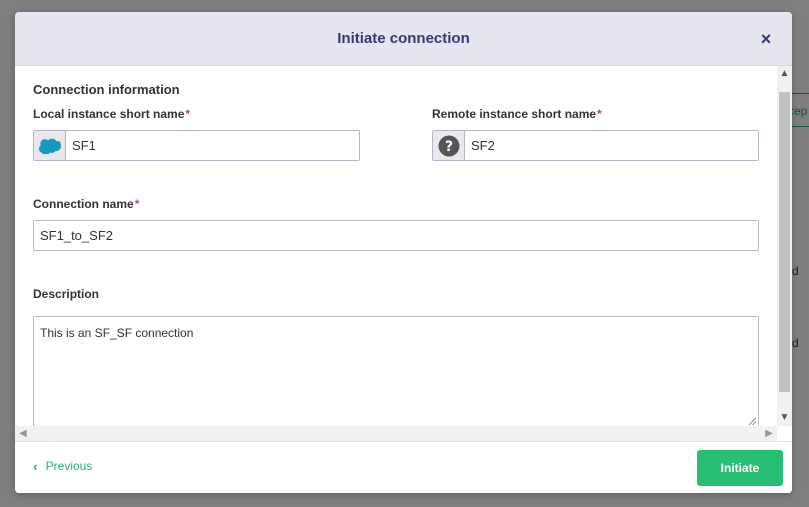  Describe the element at coordinates (784, 418) in the screenshot. I see `scroll-down-arrow-icon: ▼` at that location.